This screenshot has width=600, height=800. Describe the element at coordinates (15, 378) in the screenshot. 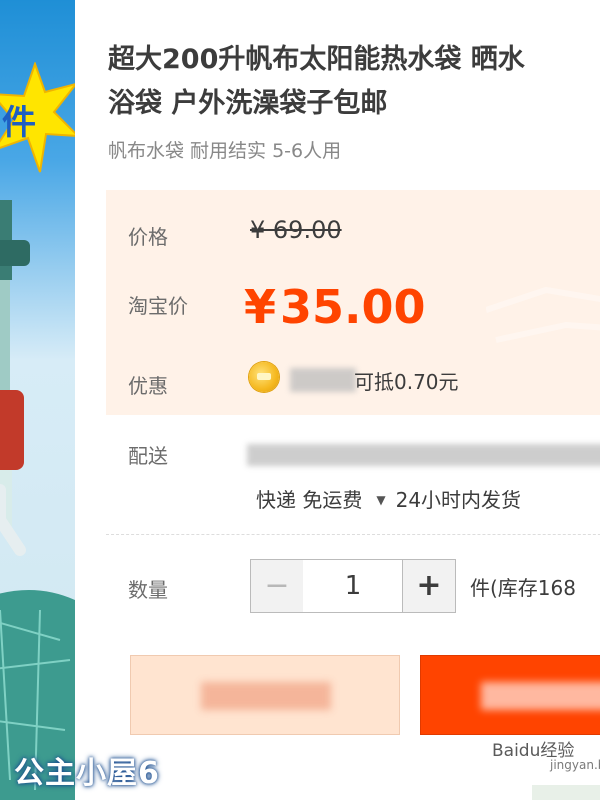

I see `valve-pipe-illustration` at that location.